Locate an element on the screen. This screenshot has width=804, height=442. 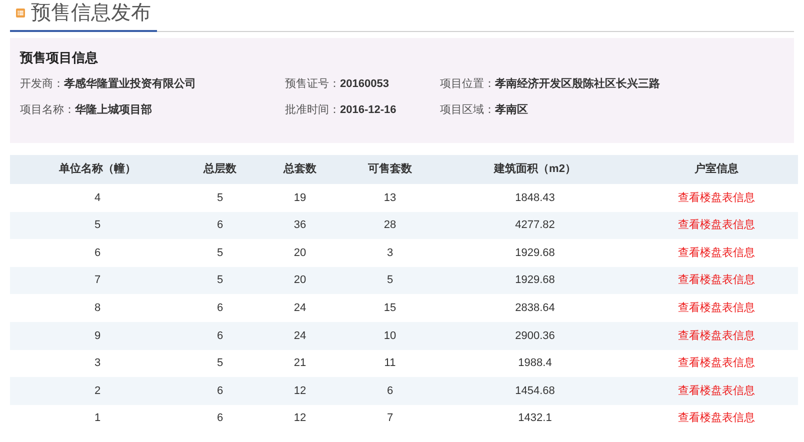
field-value: 20160053 is located at coordinates (364, 84).